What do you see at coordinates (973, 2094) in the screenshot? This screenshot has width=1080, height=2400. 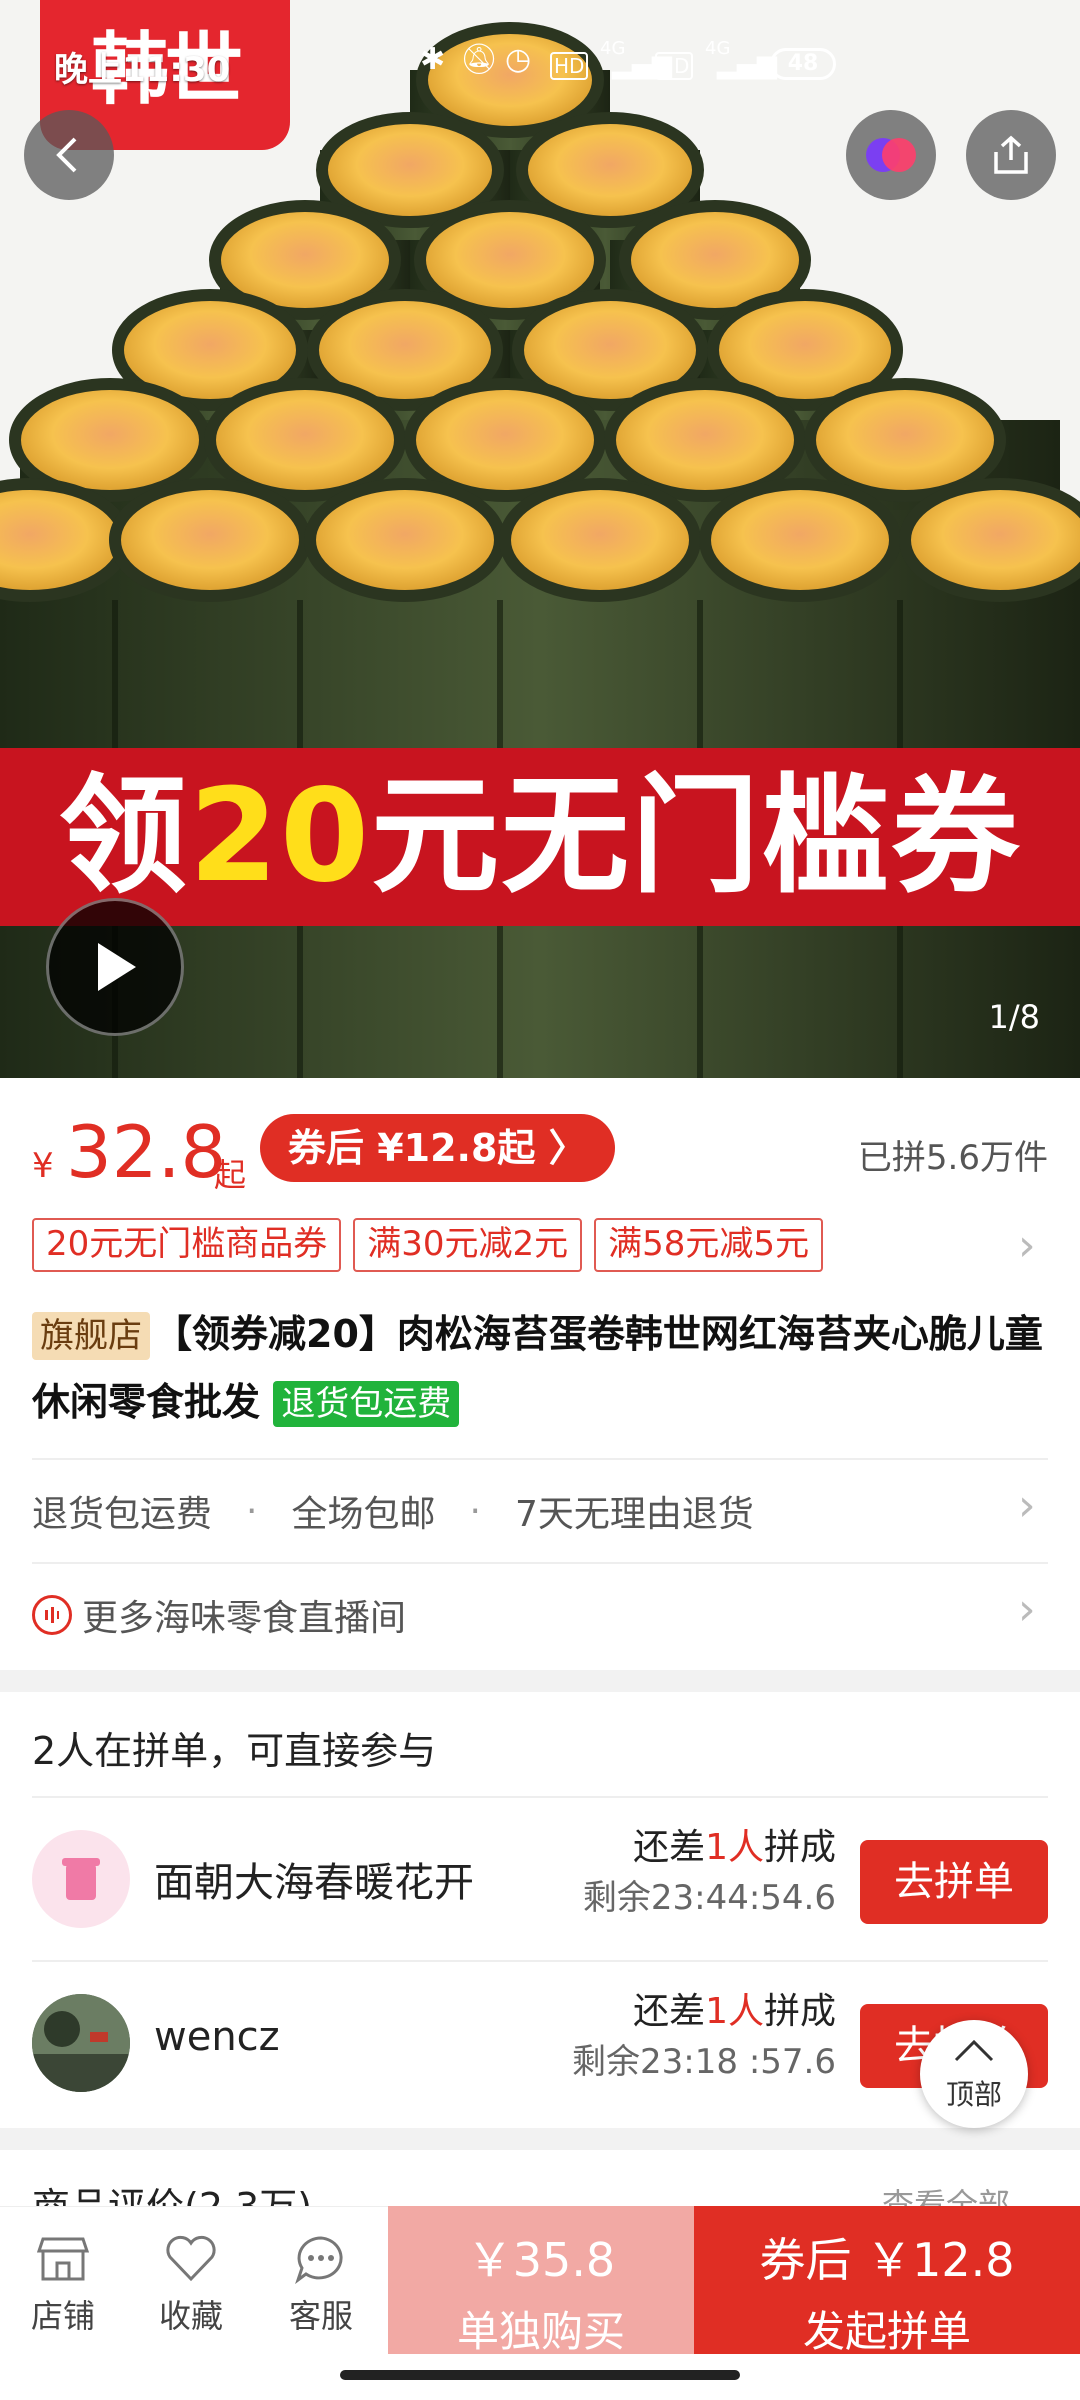 I see `back-to-top-label: 顶部` at bounding box center [973, 2094].